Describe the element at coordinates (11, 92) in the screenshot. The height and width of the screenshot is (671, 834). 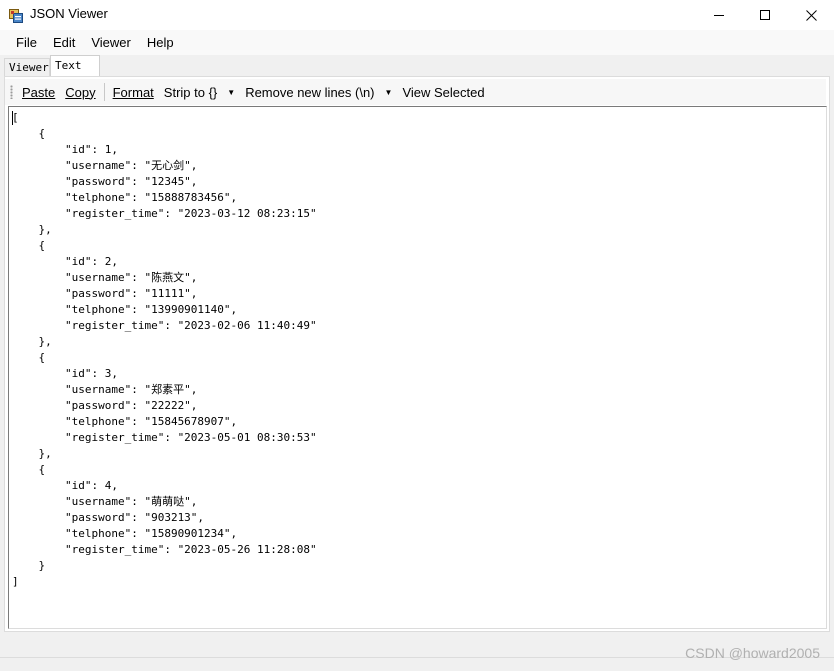
I see `toolbar-grip-icon` at that location.